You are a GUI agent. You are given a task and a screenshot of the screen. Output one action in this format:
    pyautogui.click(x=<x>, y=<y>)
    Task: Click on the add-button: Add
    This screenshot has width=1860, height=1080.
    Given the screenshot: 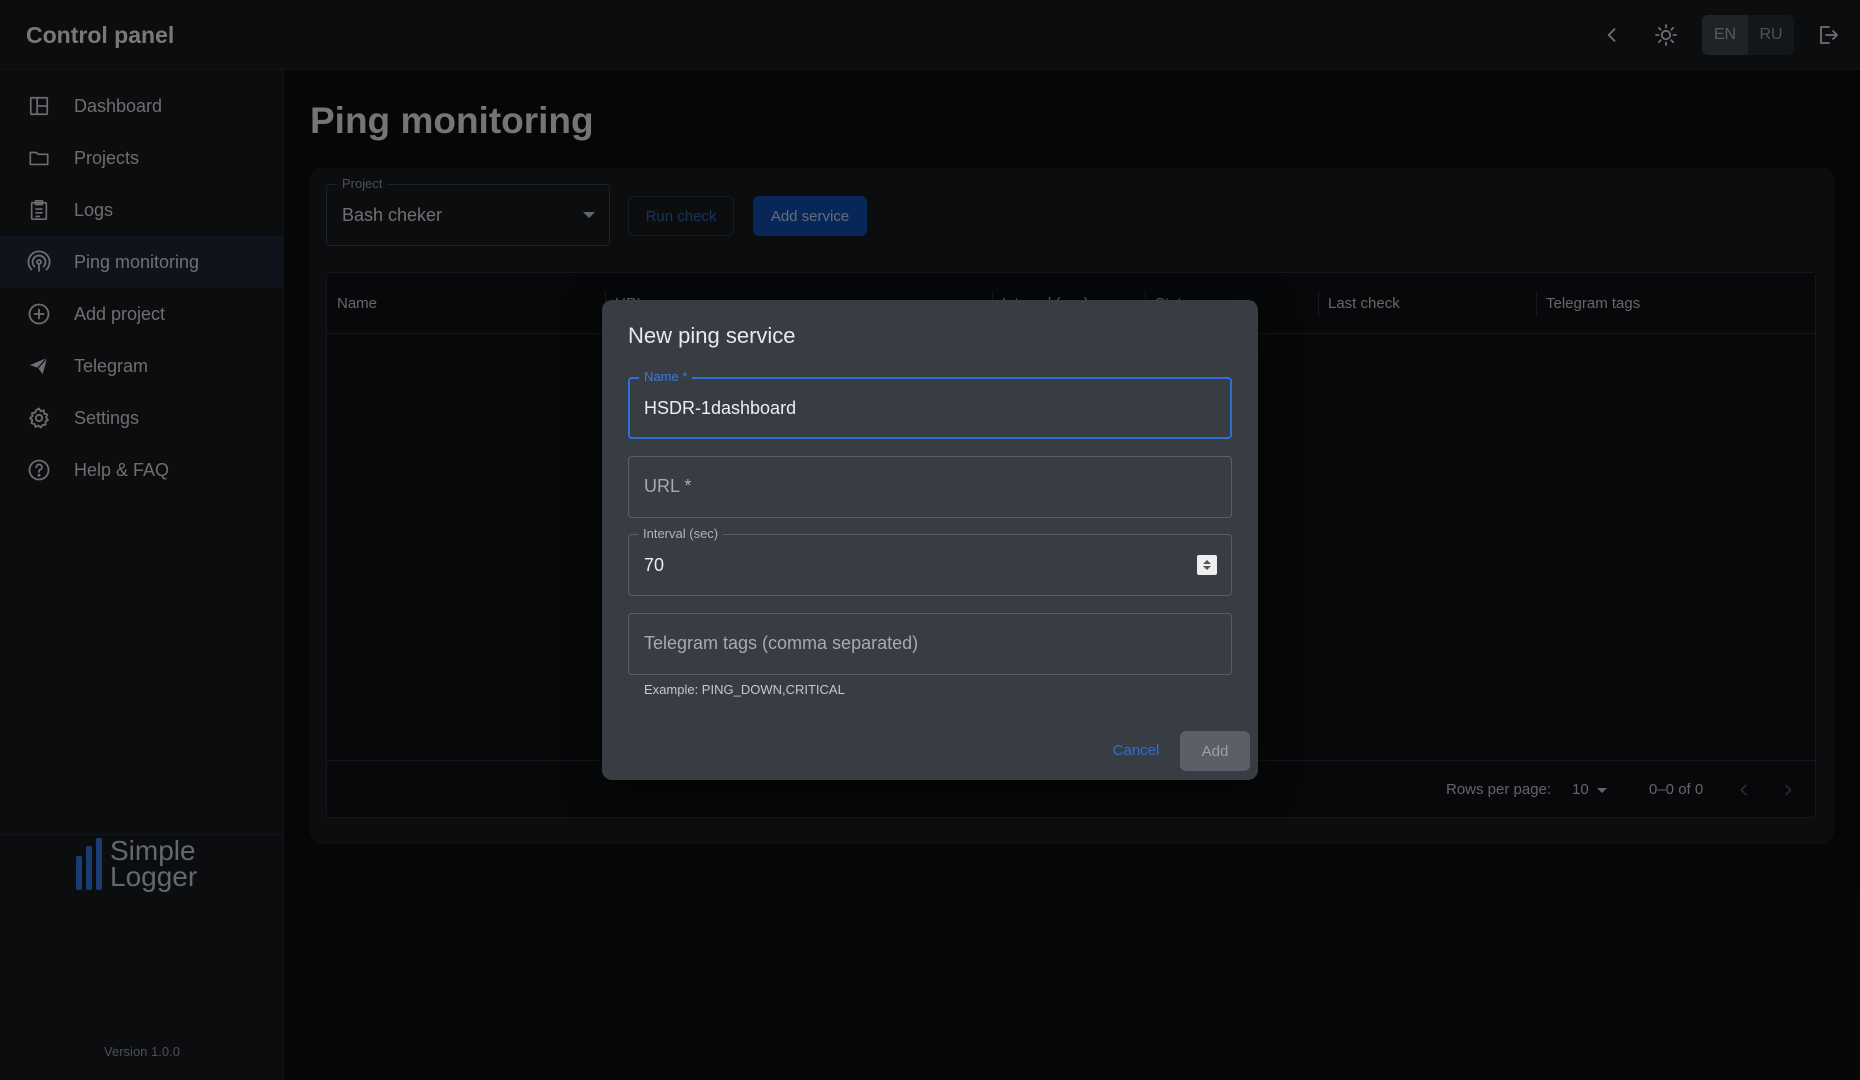 What is the action you would take?
    pyautogui.click(x=1215, y=751)
    